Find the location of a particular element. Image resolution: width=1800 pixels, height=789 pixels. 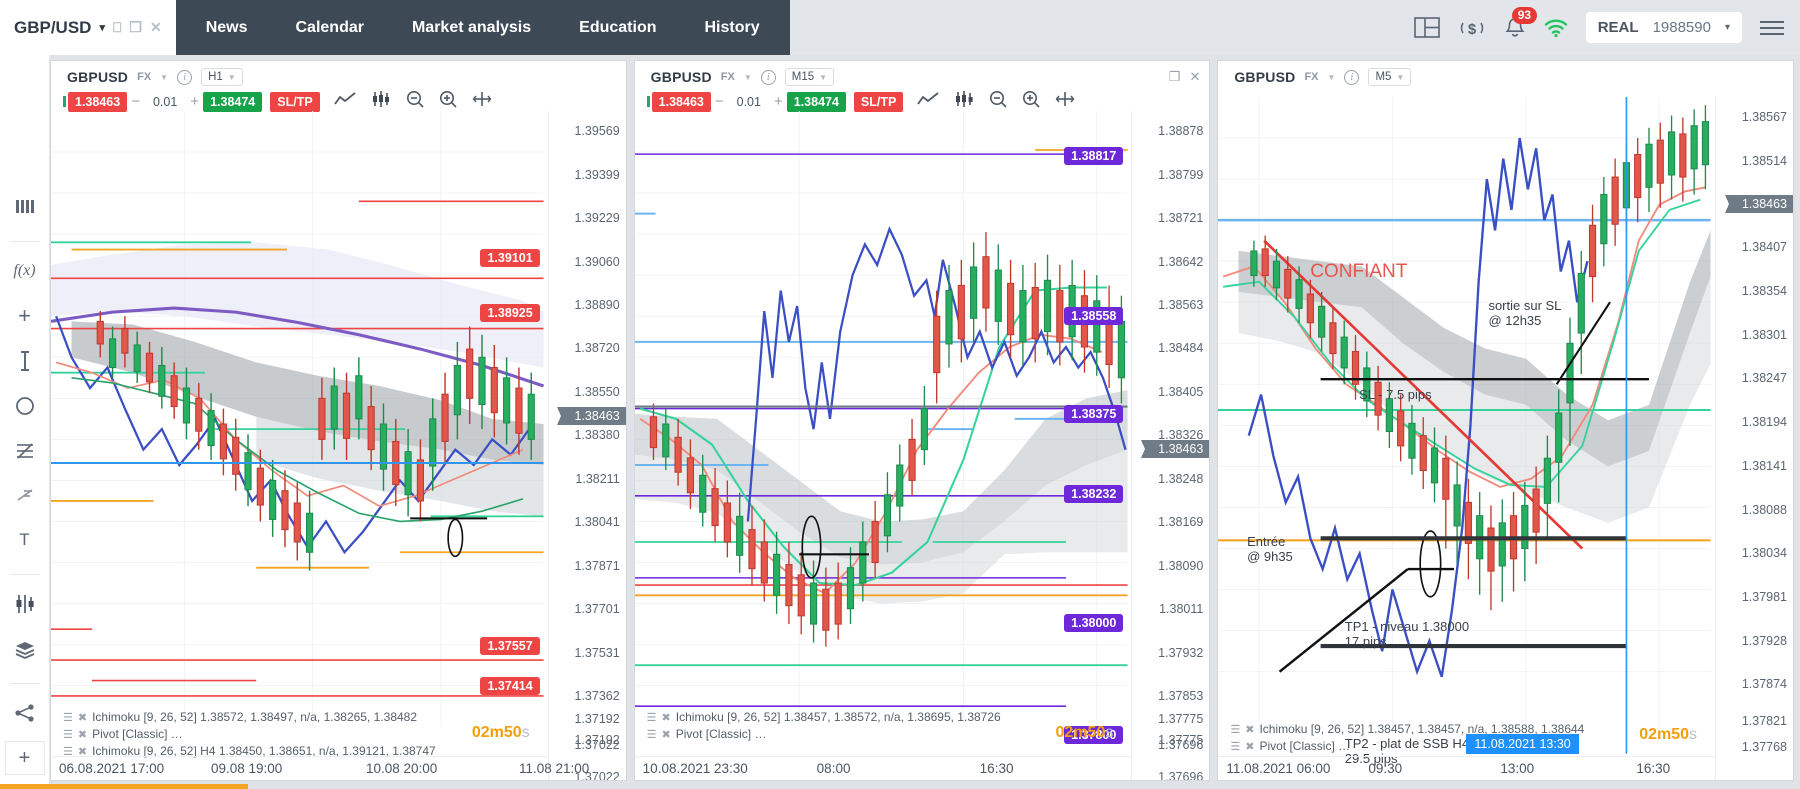

symbol-tab: GBP/USD ▾ ⎕ ❐ ✕ is located at coordinates (88, 27).